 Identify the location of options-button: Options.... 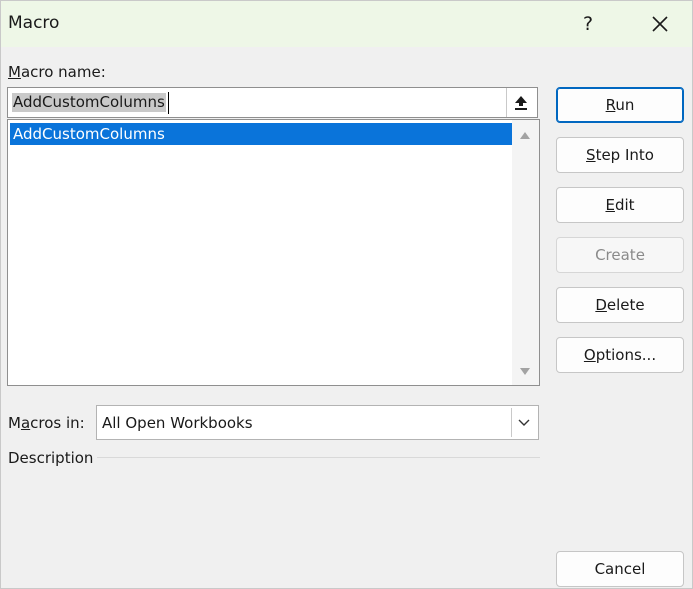
(620, 355).